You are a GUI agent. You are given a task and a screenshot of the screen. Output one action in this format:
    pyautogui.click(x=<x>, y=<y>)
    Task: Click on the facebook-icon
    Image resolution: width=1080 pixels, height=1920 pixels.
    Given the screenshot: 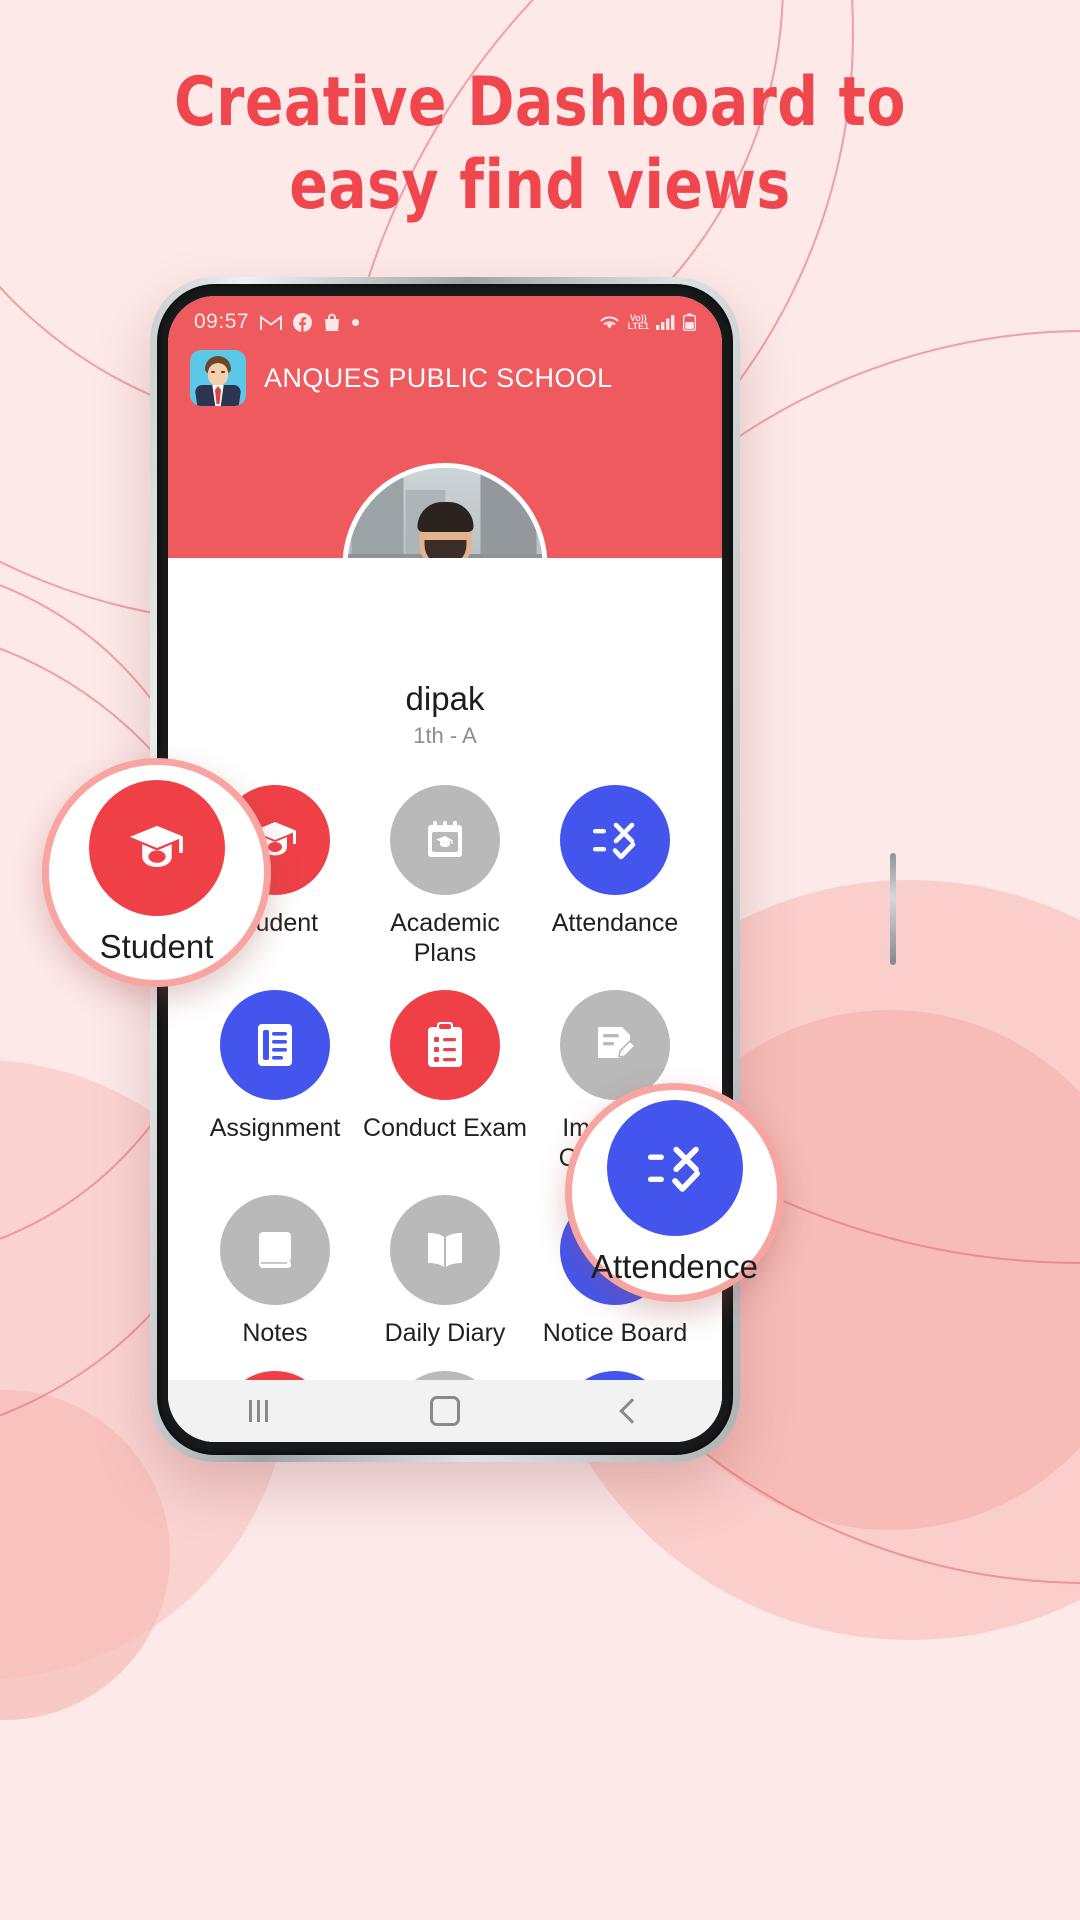 What is the action you would take?
    pyautogui.click(x=303, y=322)
    